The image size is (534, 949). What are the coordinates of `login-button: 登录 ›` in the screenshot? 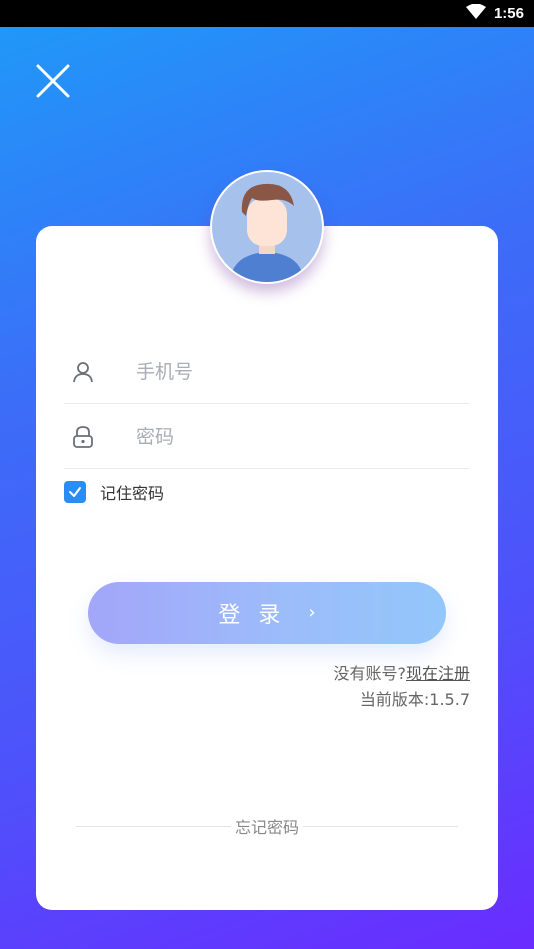 It's located at (267, 613).